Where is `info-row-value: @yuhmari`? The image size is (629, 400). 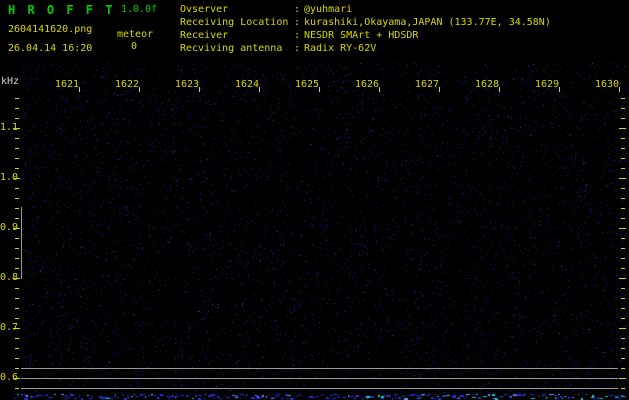 info-row-value: @yuhmari is located at coordinates (328, 9).